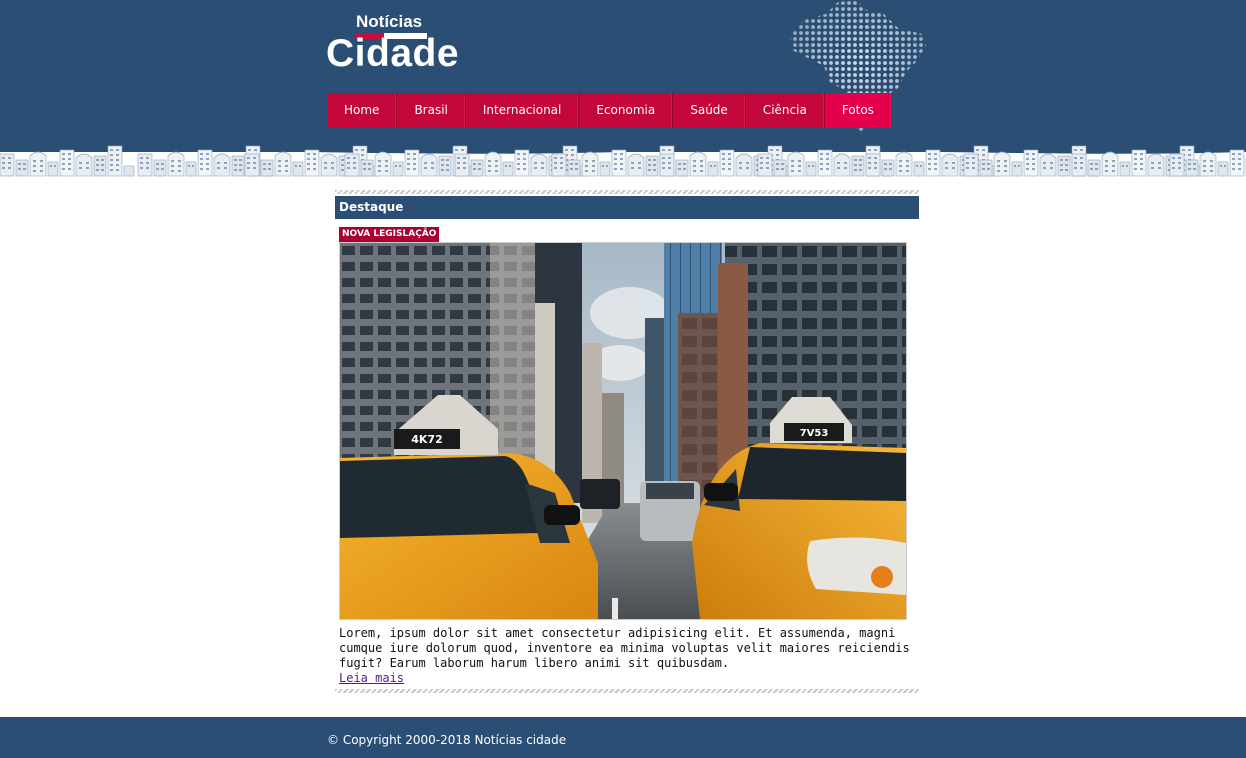 This screenshot has height=758, width=1246. I want to click on plate-right: 7V53, so click(814, 433).